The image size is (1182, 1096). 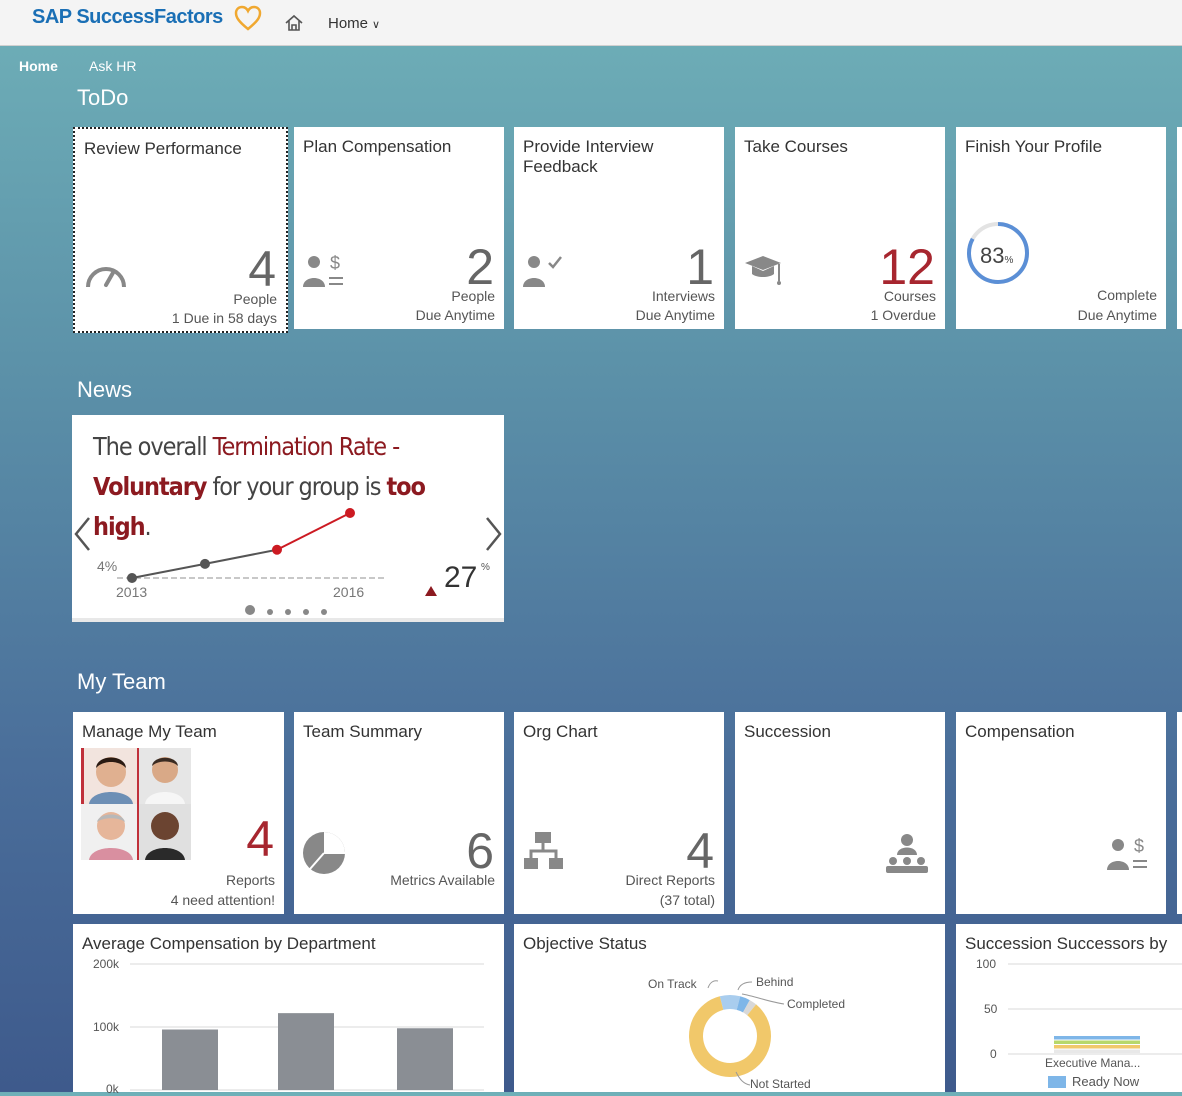 What do you see at coordinates (149, 731) in the screenshot?
I see `tile-title: Manage My Team` at bounding box center [149, 731].